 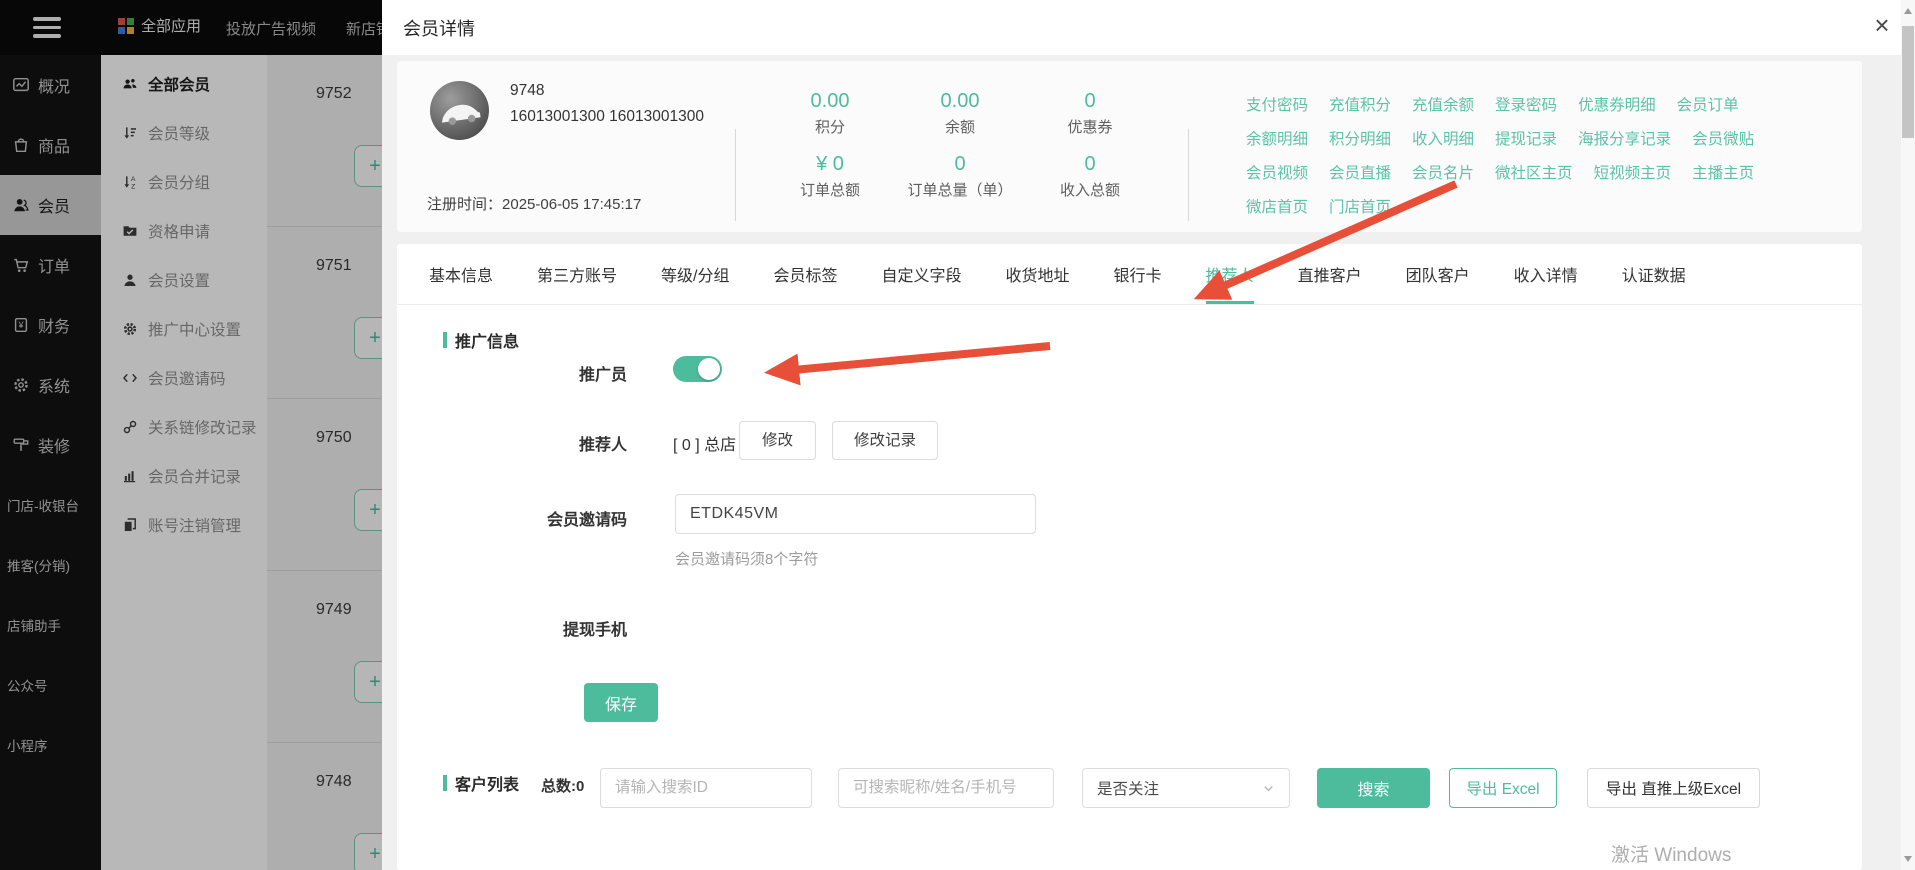 I want to click on tab-4: 自定义字段, so click(x=922, y=283).